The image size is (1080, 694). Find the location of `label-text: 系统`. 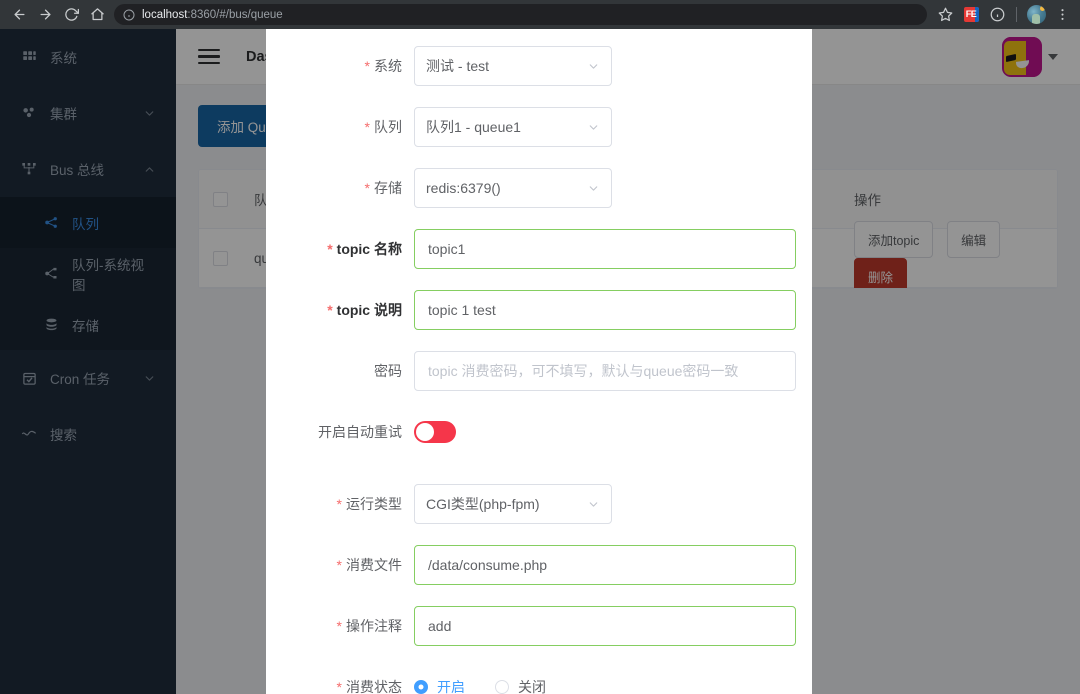

label-text: 系统 is located at coordinates (388, 66).